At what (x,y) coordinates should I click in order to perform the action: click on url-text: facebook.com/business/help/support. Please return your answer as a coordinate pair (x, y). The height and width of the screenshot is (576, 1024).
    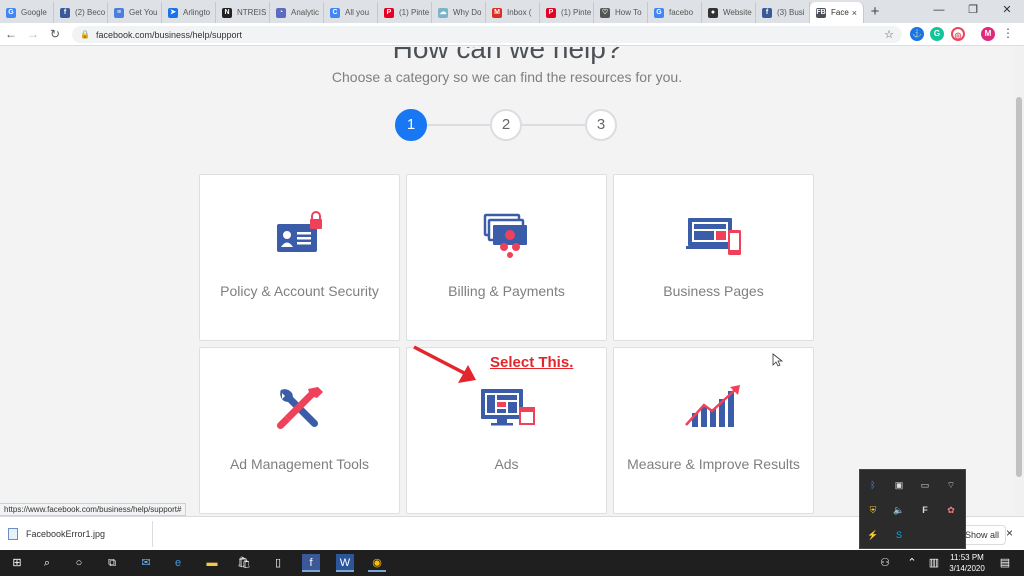
    Looking at the image, I should click on (169, 34).